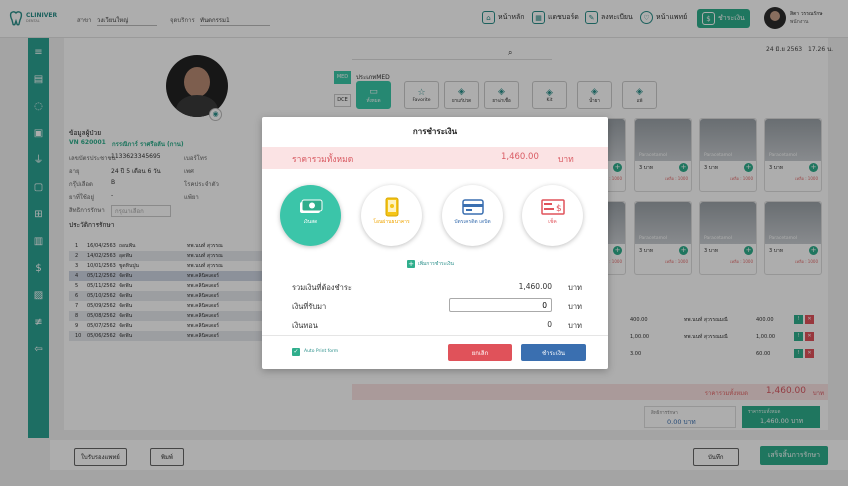  I want to click on payment-method-label: โอนผ่านธนาคาร, so click(391, 222).